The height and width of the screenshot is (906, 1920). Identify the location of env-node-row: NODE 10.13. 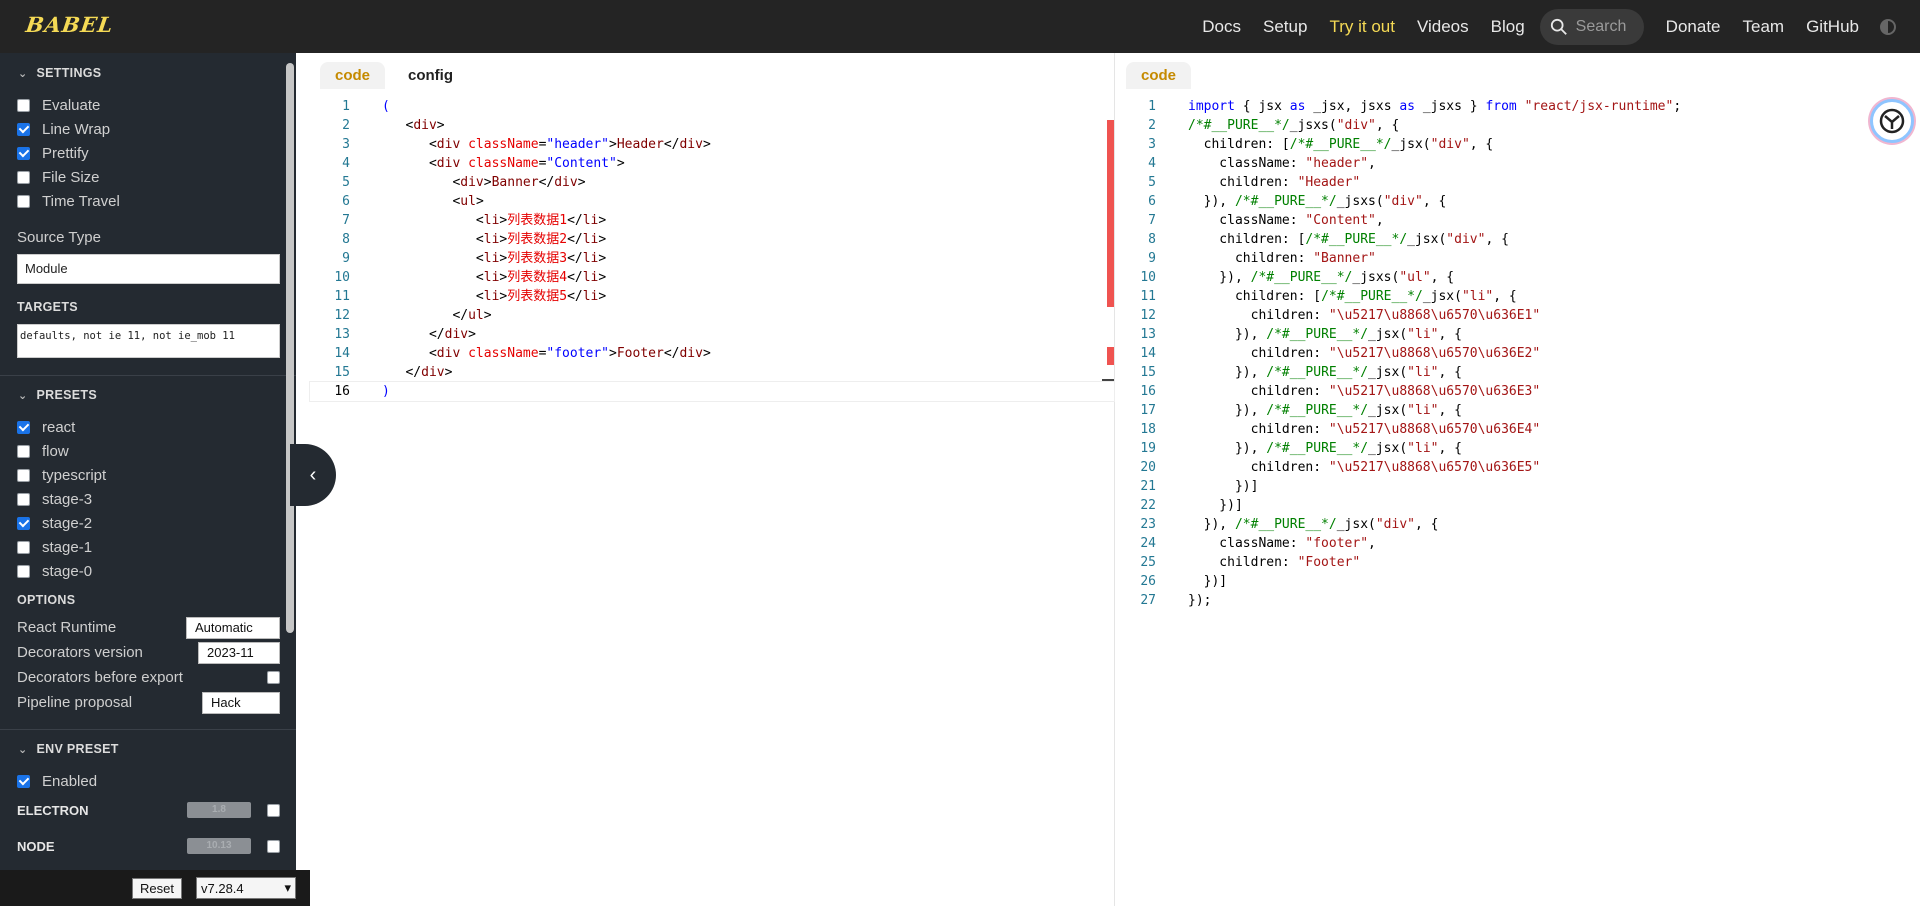
(148, 846).